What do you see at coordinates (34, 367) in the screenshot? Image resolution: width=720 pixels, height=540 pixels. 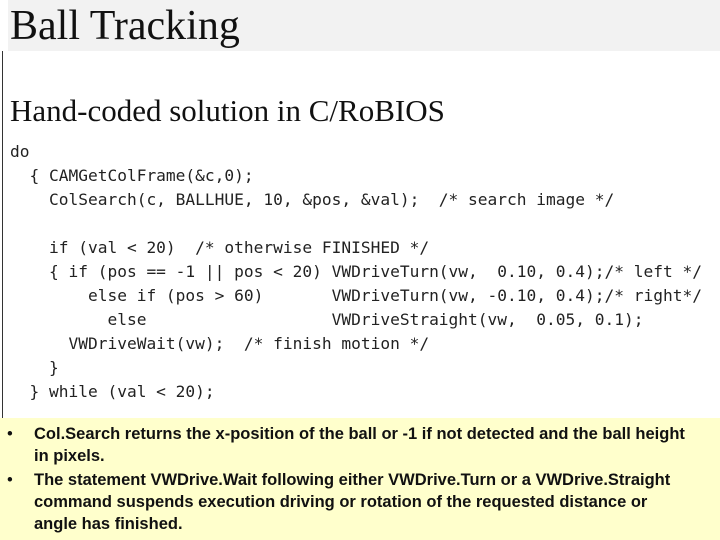 I see `code-line: }` at bounding box center [34, 367].